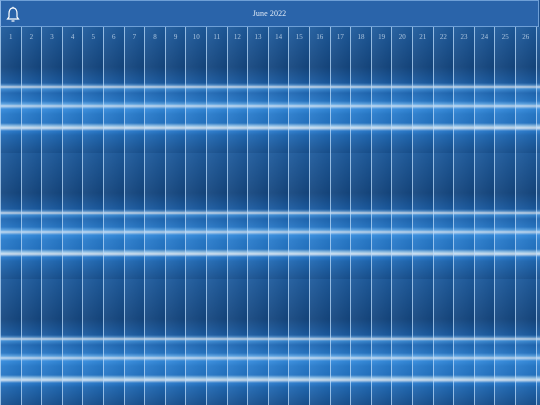  Describe the element at coordinates (443, 216) in the screenshot. I see `day-column: 22` at that location.